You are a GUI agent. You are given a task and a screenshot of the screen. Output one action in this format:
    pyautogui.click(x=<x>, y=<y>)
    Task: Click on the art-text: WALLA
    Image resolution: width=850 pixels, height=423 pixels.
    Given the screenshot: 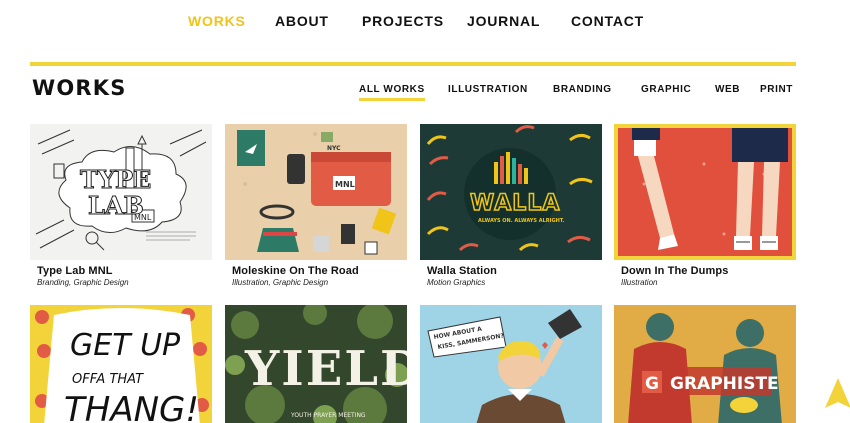 What is the action you would take?
    pyautogui.click(x=515, y=203)
    